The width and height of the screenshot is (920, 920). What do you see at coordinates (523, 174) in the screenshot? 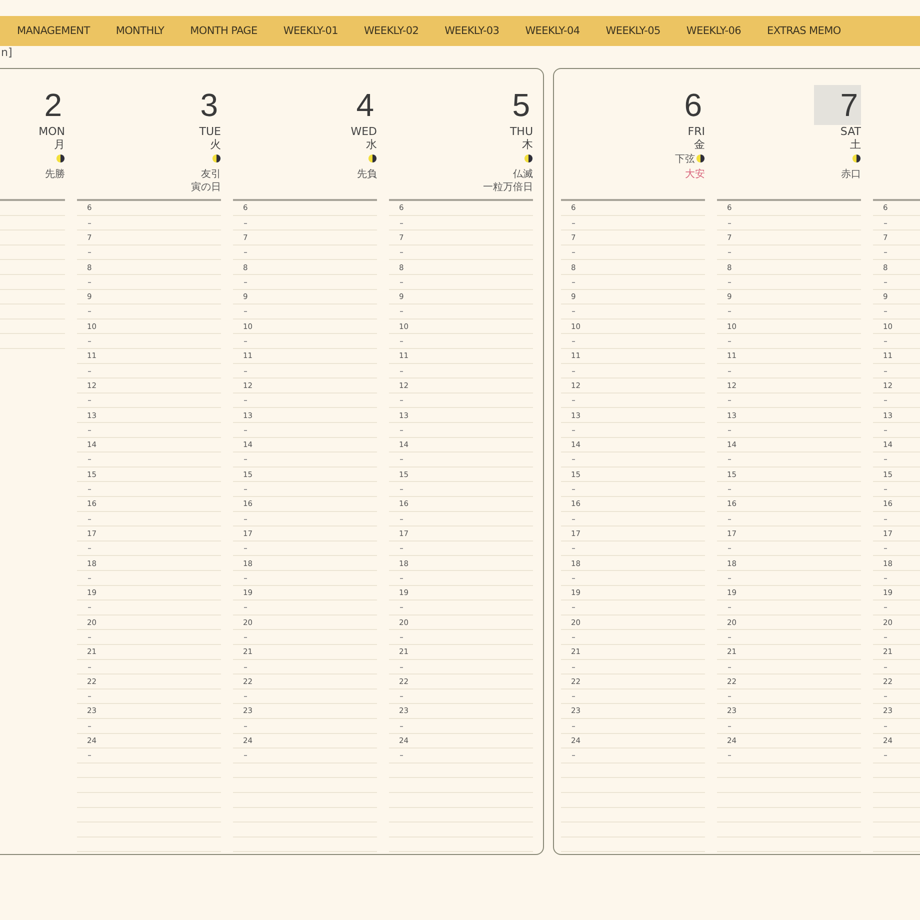
I see `rokuyo-label: 仏滅` at bounding box center [523, 174].